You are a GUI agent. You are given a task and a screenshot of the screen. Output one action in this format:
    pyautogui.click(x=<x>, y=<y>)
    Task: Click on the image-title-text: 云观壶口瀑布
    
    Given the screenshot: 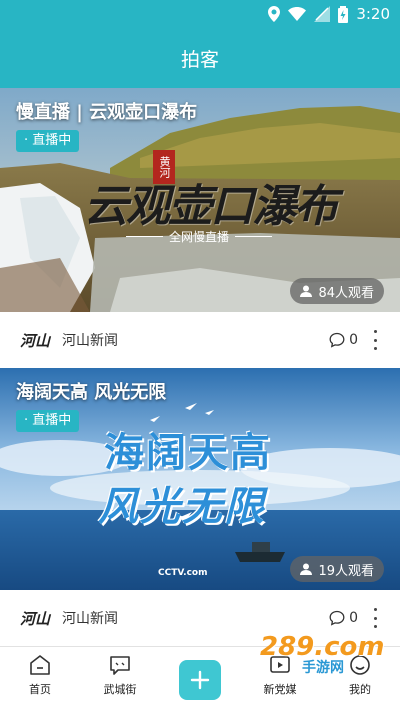 What is the action you would take?
    pyautogui.click(x=211, y=206)
    